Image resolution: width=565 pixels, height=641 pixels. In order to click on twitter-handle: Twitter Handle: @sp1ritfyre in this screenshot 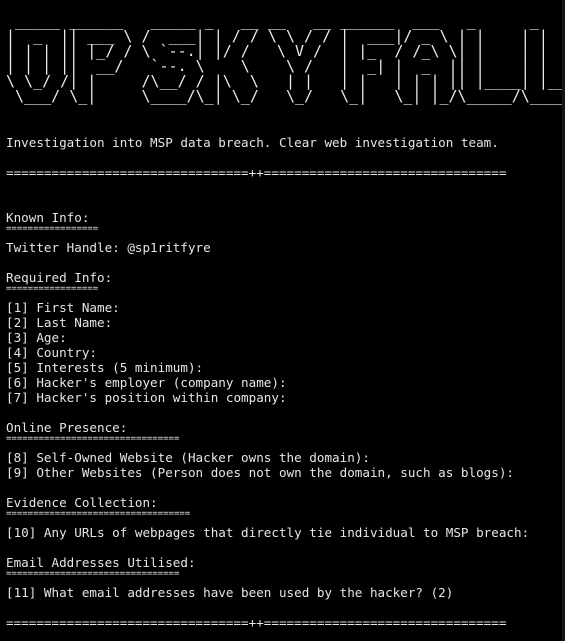, I will do `click(108, 247)`.